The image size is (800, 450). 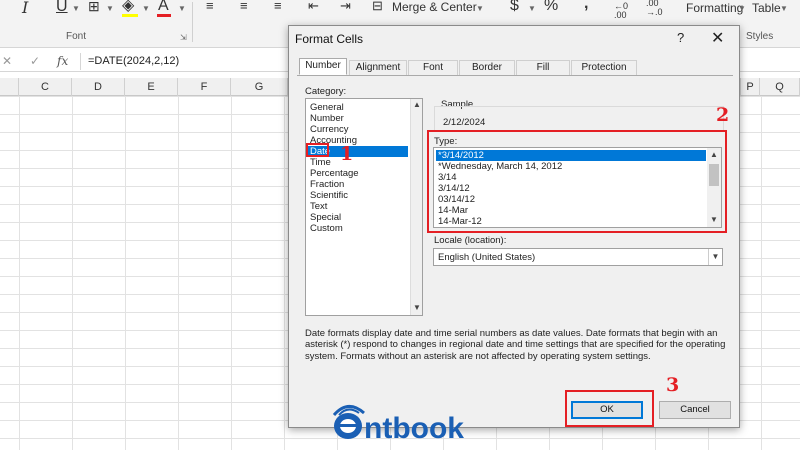 I want to click on dialog-launcher-icon: ⇲, so click(x=183, y=37).